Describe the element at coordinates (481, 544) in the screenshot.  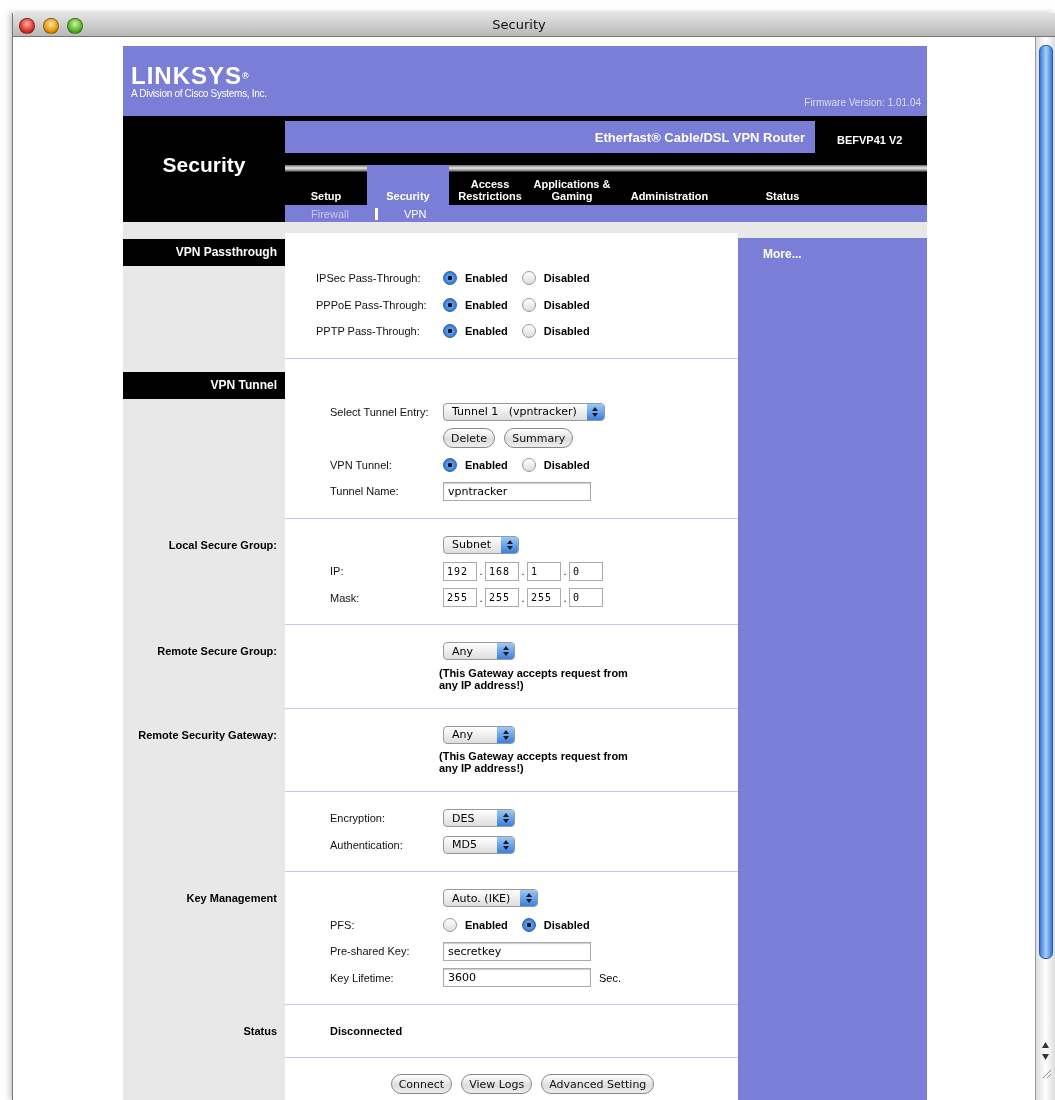
I see `dropdown: Subnet` at that location.